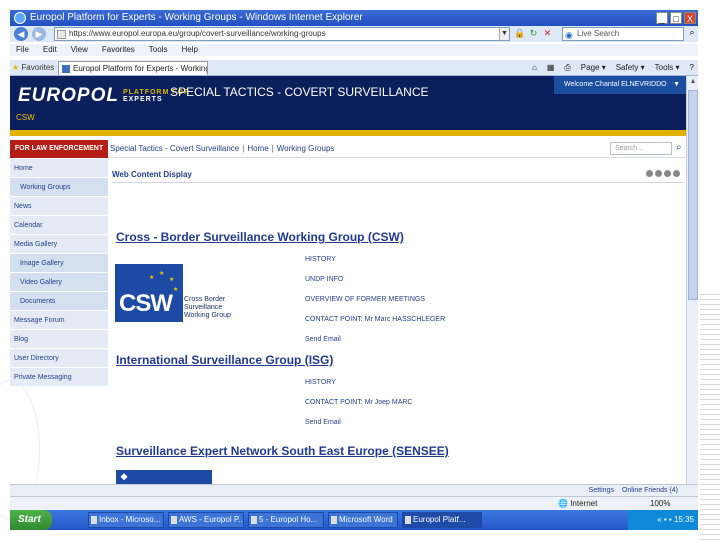 The height and width of the screenshot is (540, 720). What do you see at coordinates (533, 33) in the screenshot?
I see `refresh-icon: ↻` at bounding box center [533, 33].